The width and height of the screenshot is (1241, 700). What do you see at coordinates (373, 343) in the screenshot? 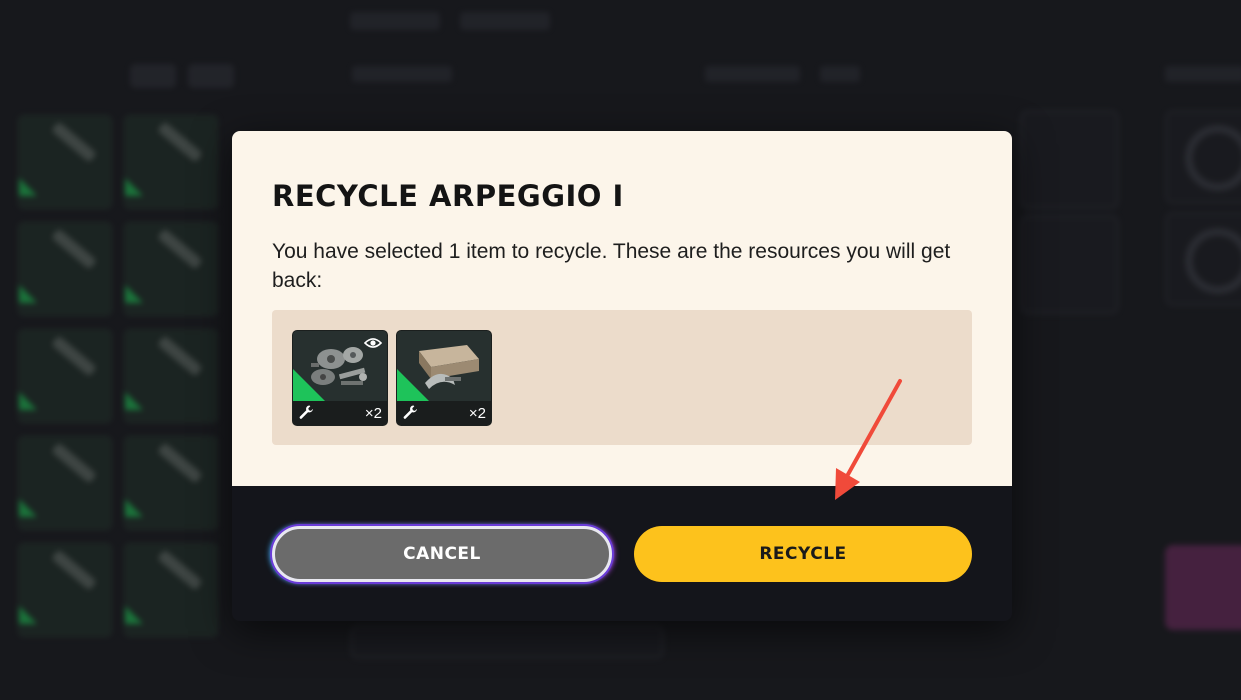
I see `eye-icon` at bounding box center [373, 343].